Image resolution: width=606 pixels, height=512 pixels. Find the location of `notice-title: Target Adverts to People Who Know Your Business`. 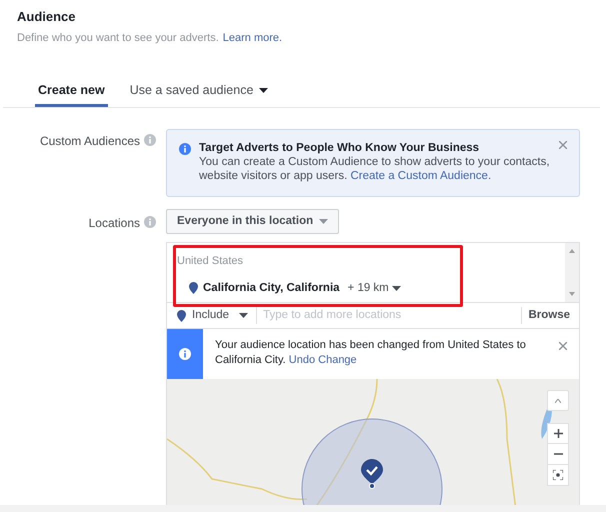

notice-title: Target Adverts to People Who Know Your Business is located at coordinates (339, 148).